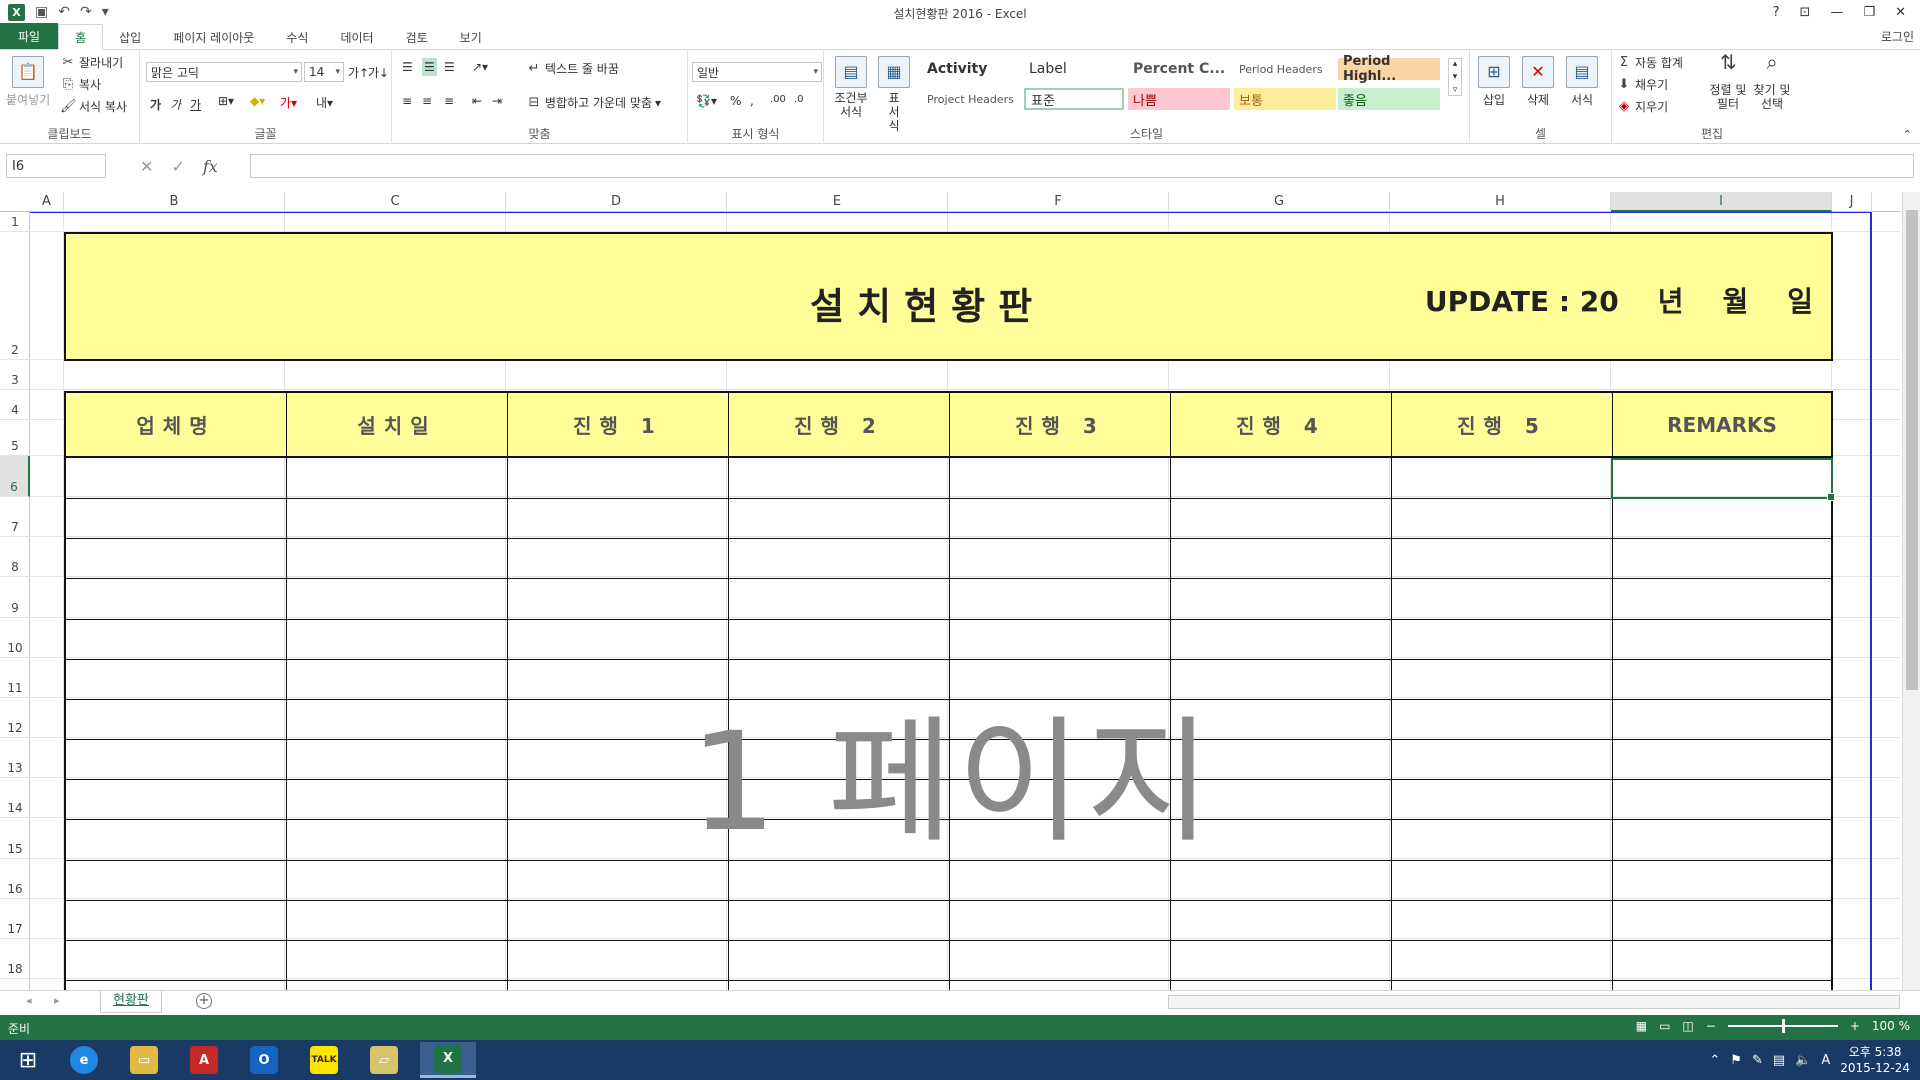 This screenshot has height=1080, width=1920. Describe the element at coordinates (593, 102) in the screenshot. I see `merge-center-button: ⊟ 병합하고 가운데 맞춤 ▾` at that location.